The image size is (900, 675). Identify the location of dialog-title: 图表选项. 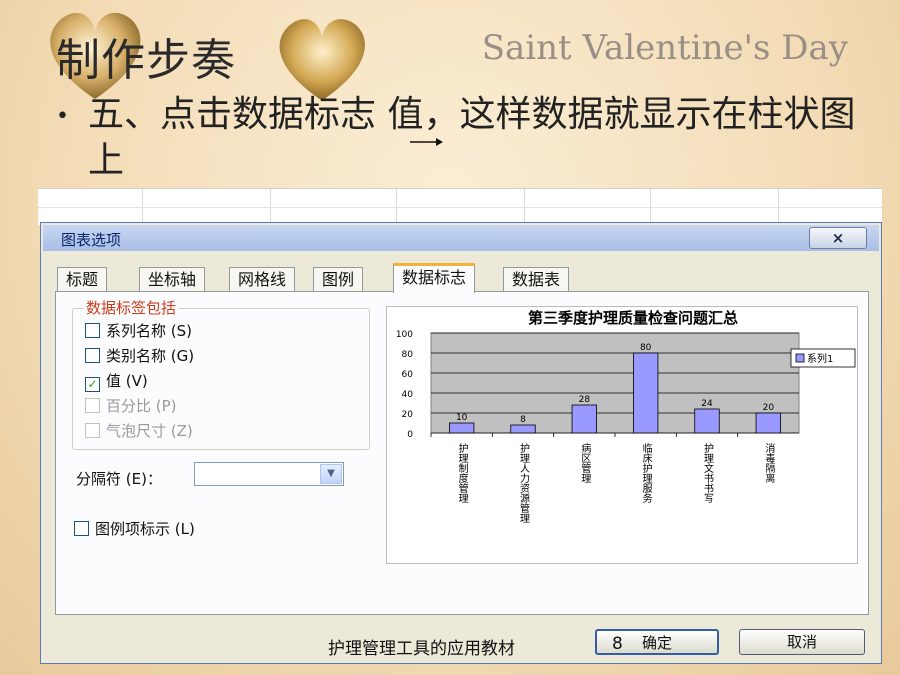
(91, 240).